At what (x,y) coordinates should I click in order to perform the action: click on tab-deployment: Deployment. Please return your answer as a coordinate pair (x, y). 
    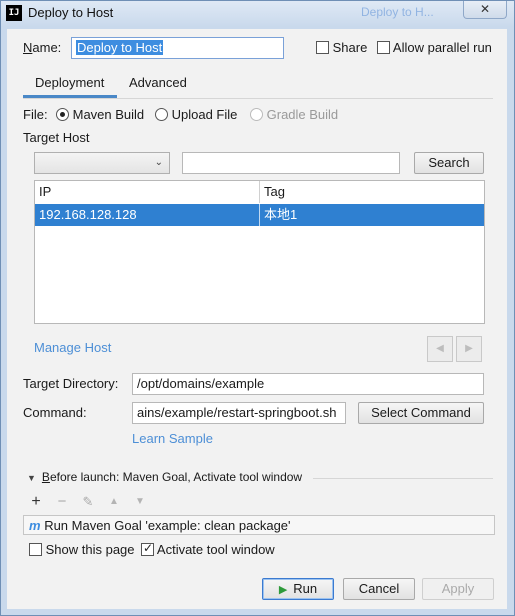
    Looking at the image, I should click on (69, 82).